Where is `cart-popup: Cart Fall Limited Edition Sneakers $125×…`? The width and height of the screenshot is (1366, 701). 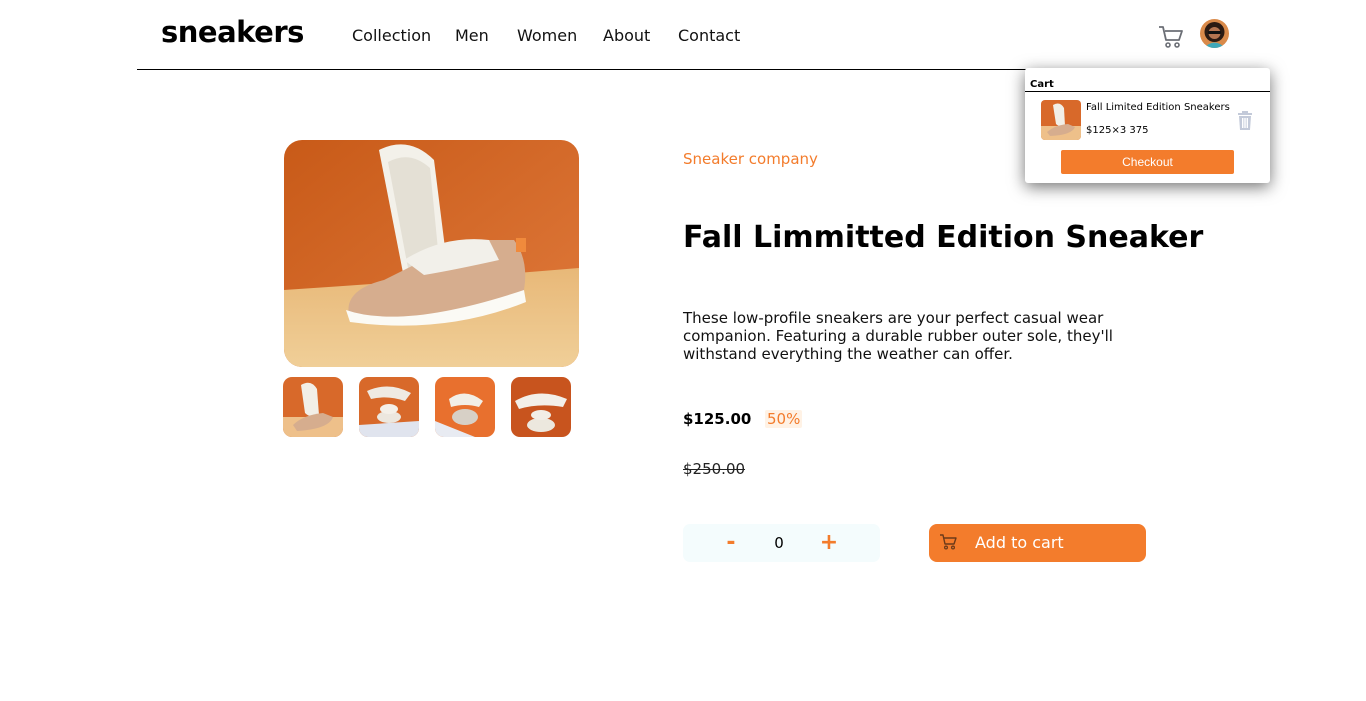 cart-popup: Cart Fall Limited Edition Sneakers $125×… is located at coordinates (1147, 125).